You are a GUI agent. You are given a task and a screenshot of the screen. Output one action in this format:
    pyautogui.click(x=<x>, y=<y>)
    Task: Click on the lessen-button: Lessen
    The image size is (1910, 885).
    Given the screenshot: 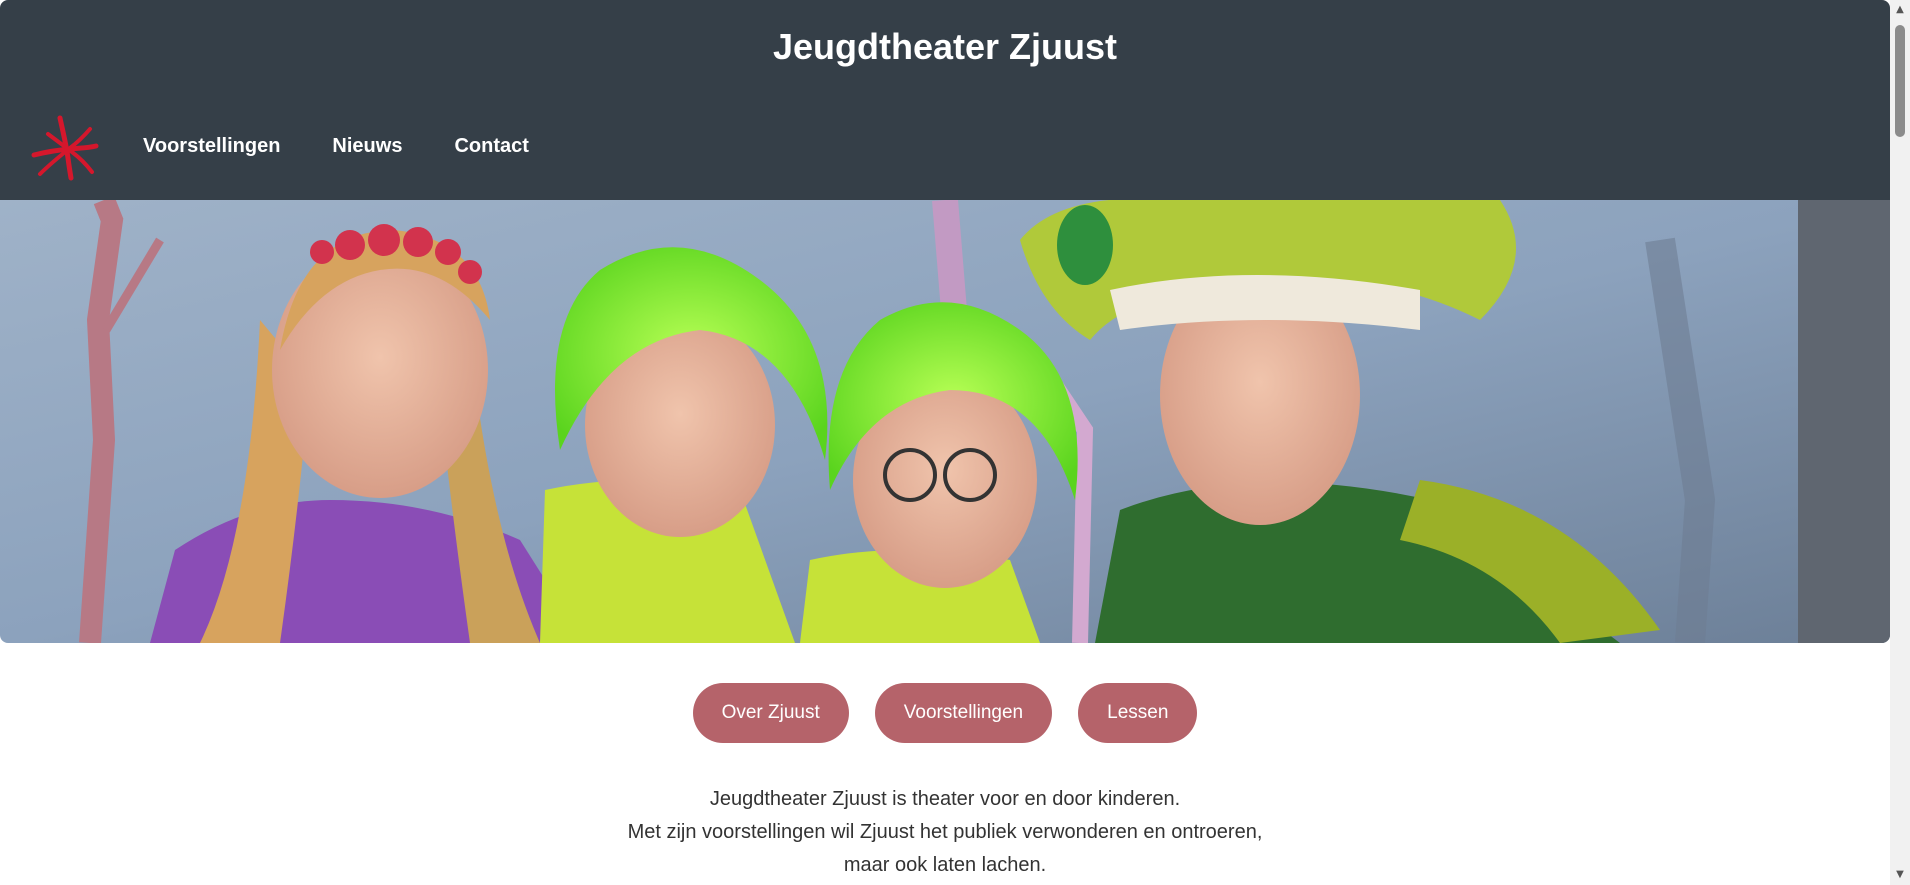 What is the action you would take?
    pyautogui.click(x=1138, y=713)
    